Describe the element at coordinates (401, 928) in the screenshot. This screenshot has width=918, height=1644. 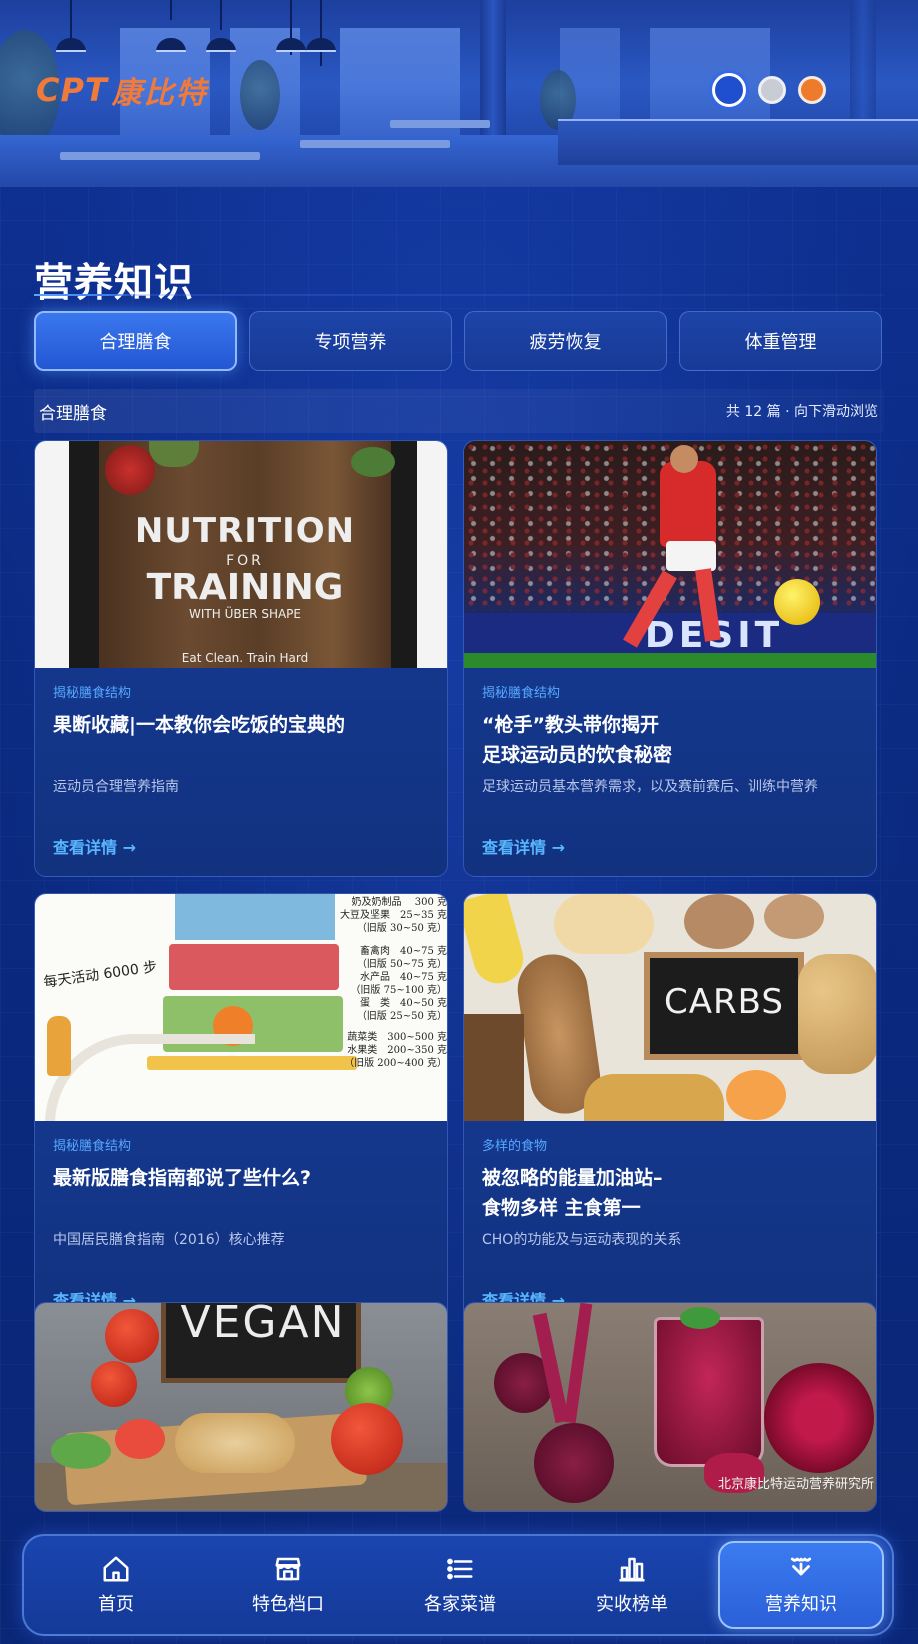
I see `pagoda-label: （旧版 30~50 克）` at that location.